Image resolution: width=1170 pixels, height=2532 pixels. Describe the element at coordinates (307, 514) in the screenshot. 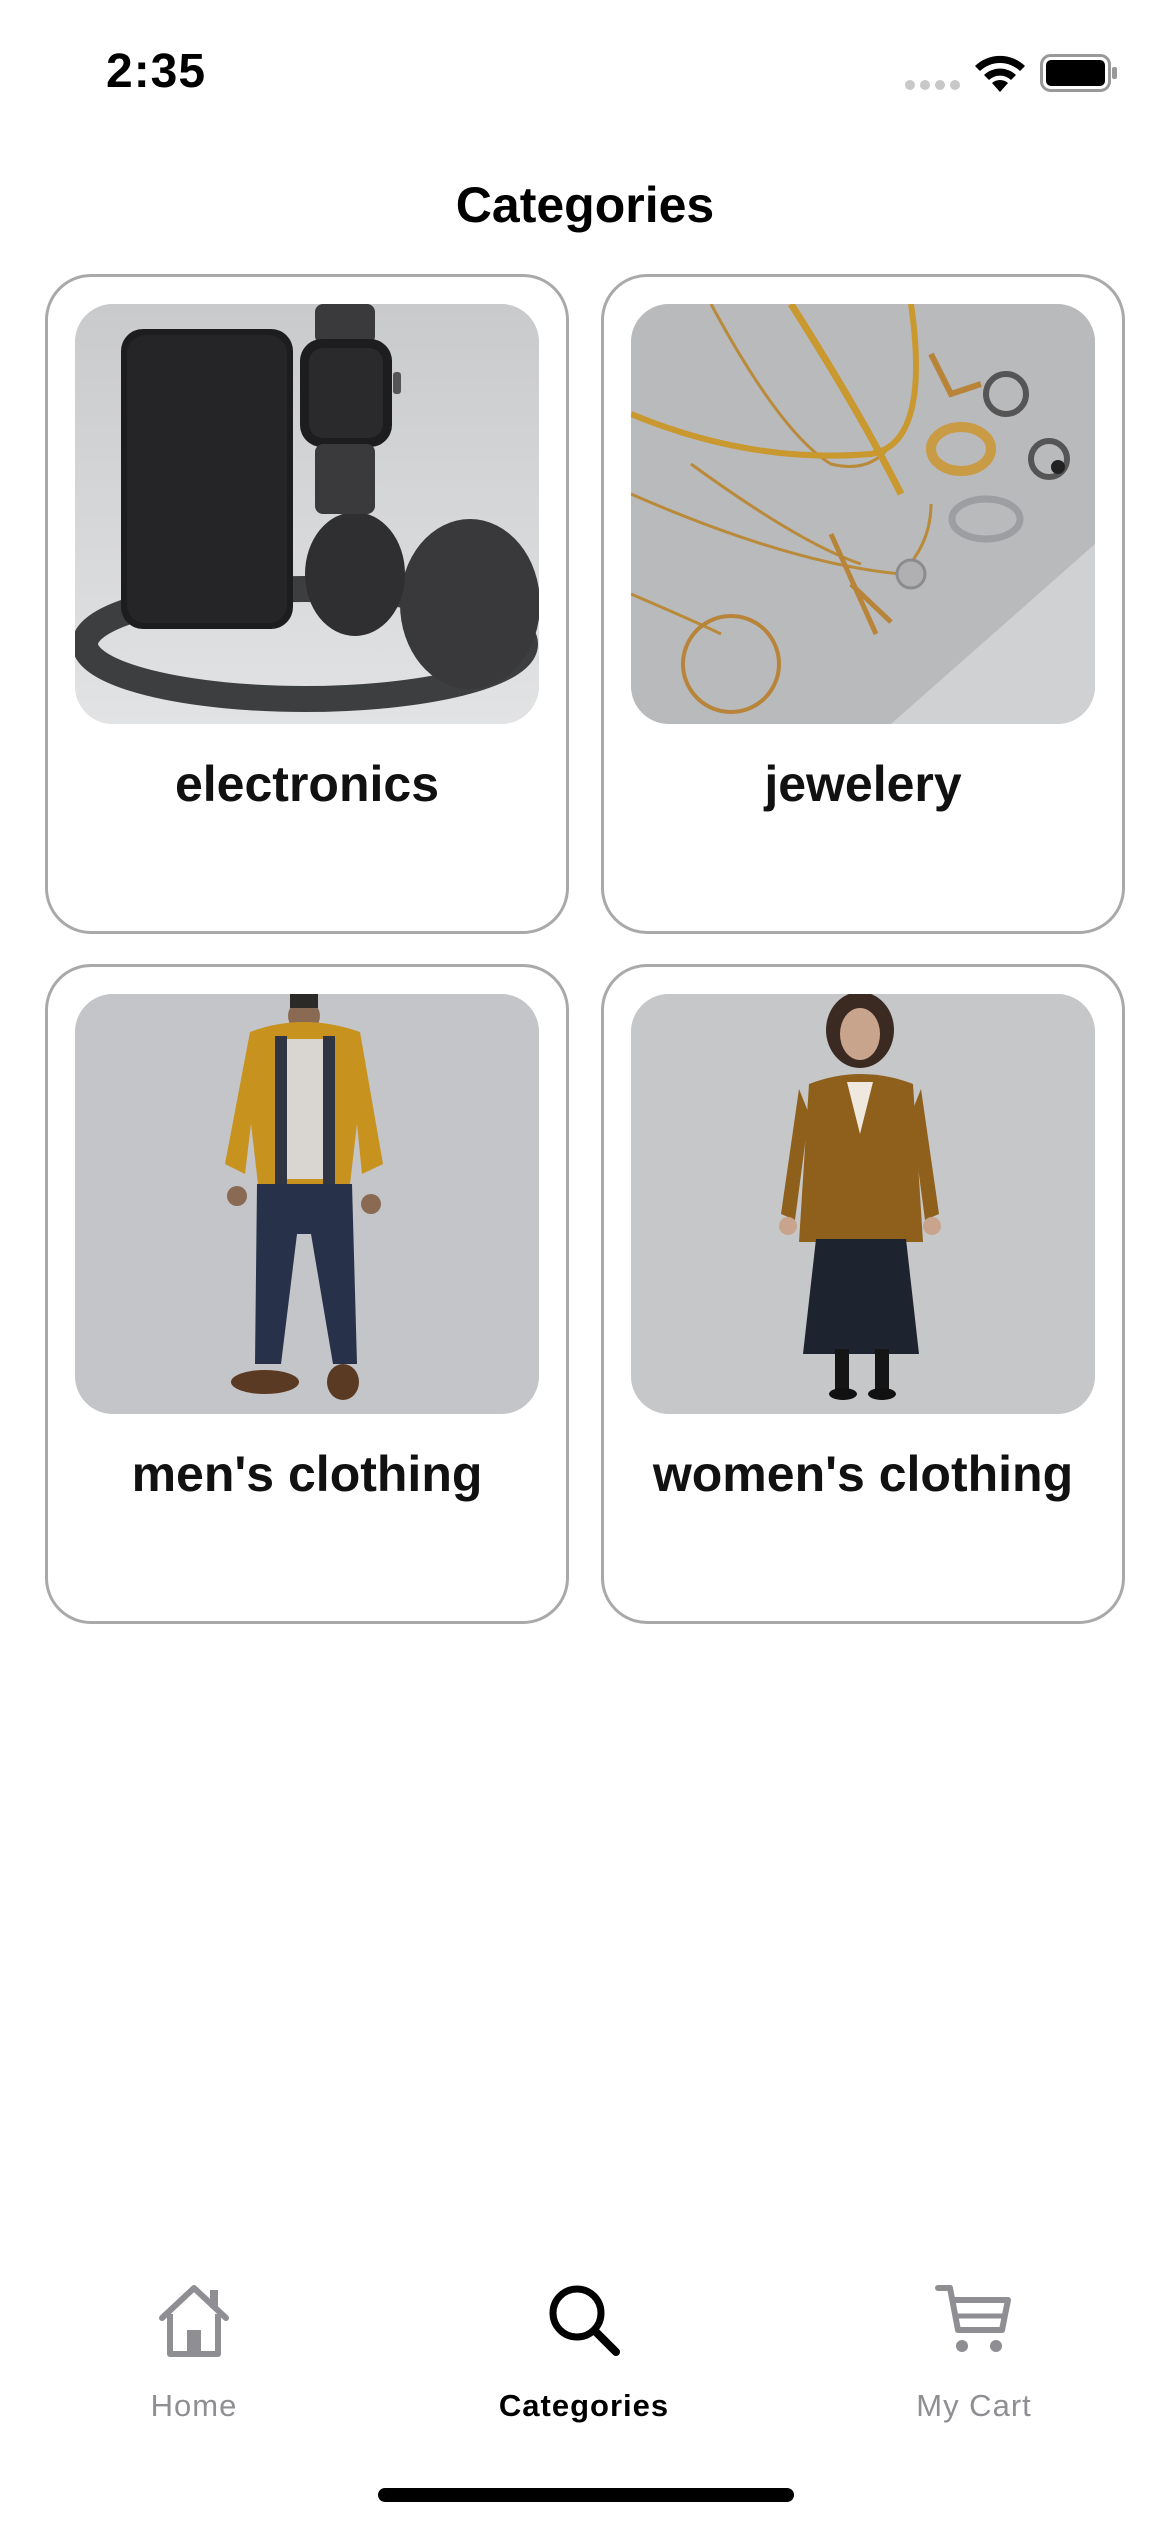

I see `electronics-photo` at that location.